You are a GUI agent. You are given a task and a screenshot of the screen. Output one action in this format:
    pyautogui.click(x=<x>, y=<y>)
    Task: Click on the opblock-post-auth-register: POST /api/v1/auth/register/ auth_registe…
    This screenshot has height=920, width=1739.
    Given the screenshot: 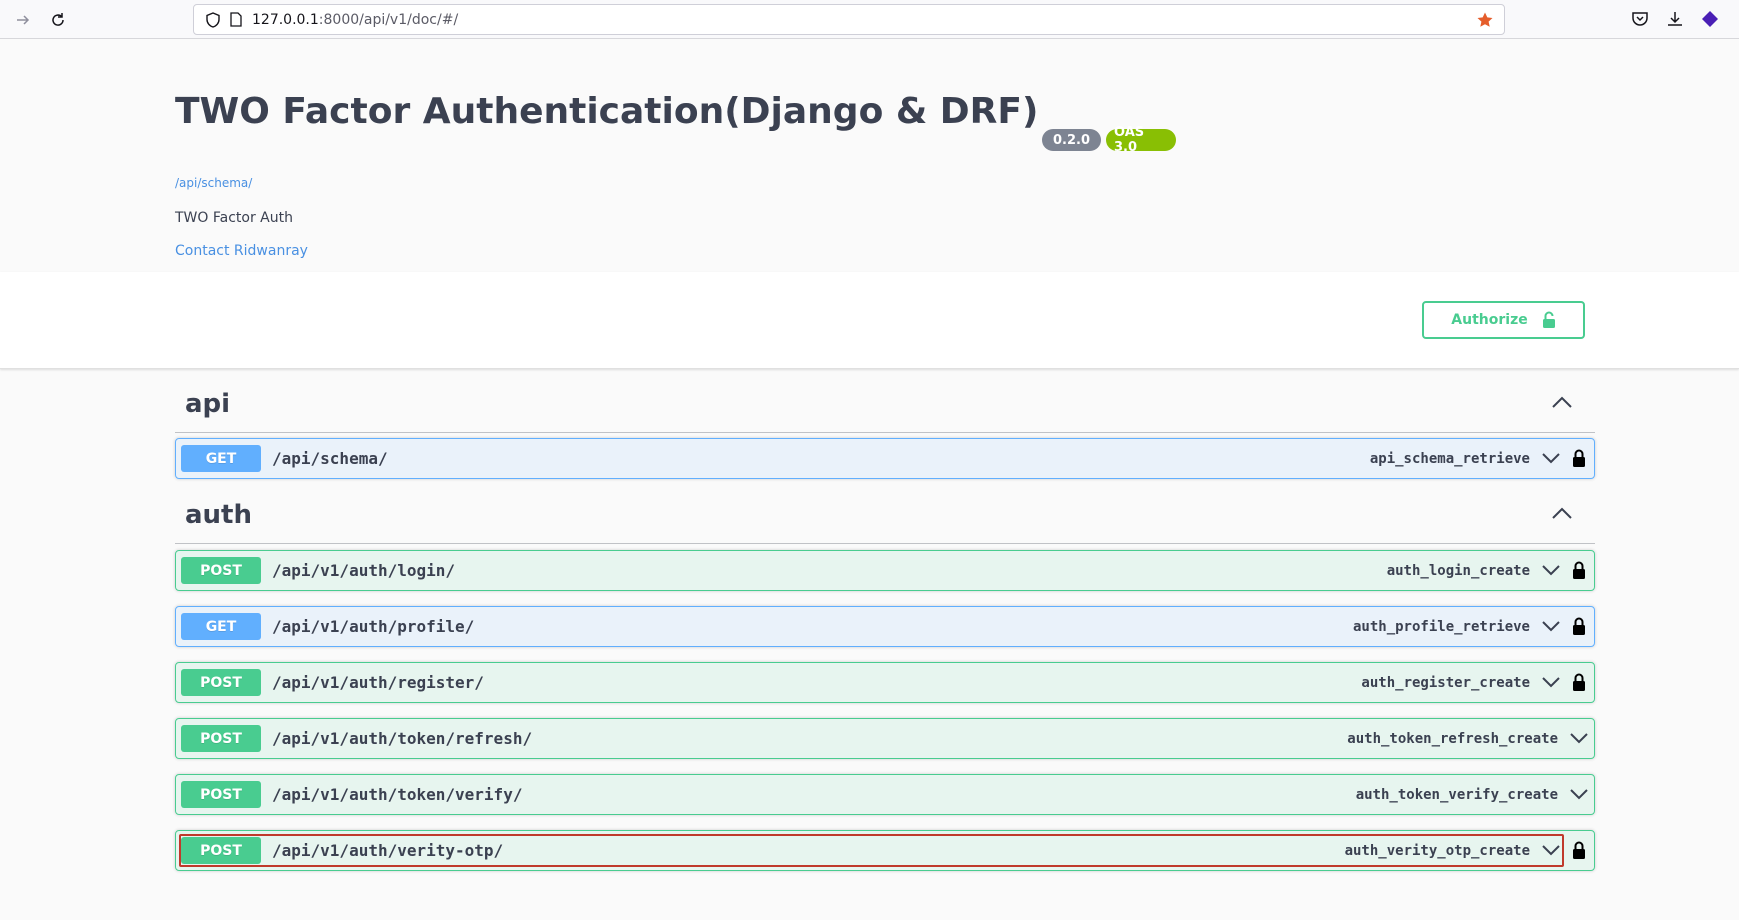 What is the action you would take?
    pyautogui.click(x=885, y=682)
    